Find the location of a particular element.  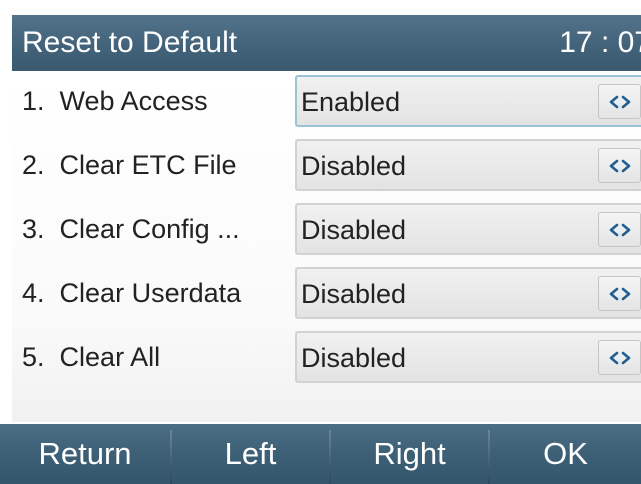

setting-row-clear-userdata: 4. Clear Userdata Disabled is located at coordinates (326, 294).